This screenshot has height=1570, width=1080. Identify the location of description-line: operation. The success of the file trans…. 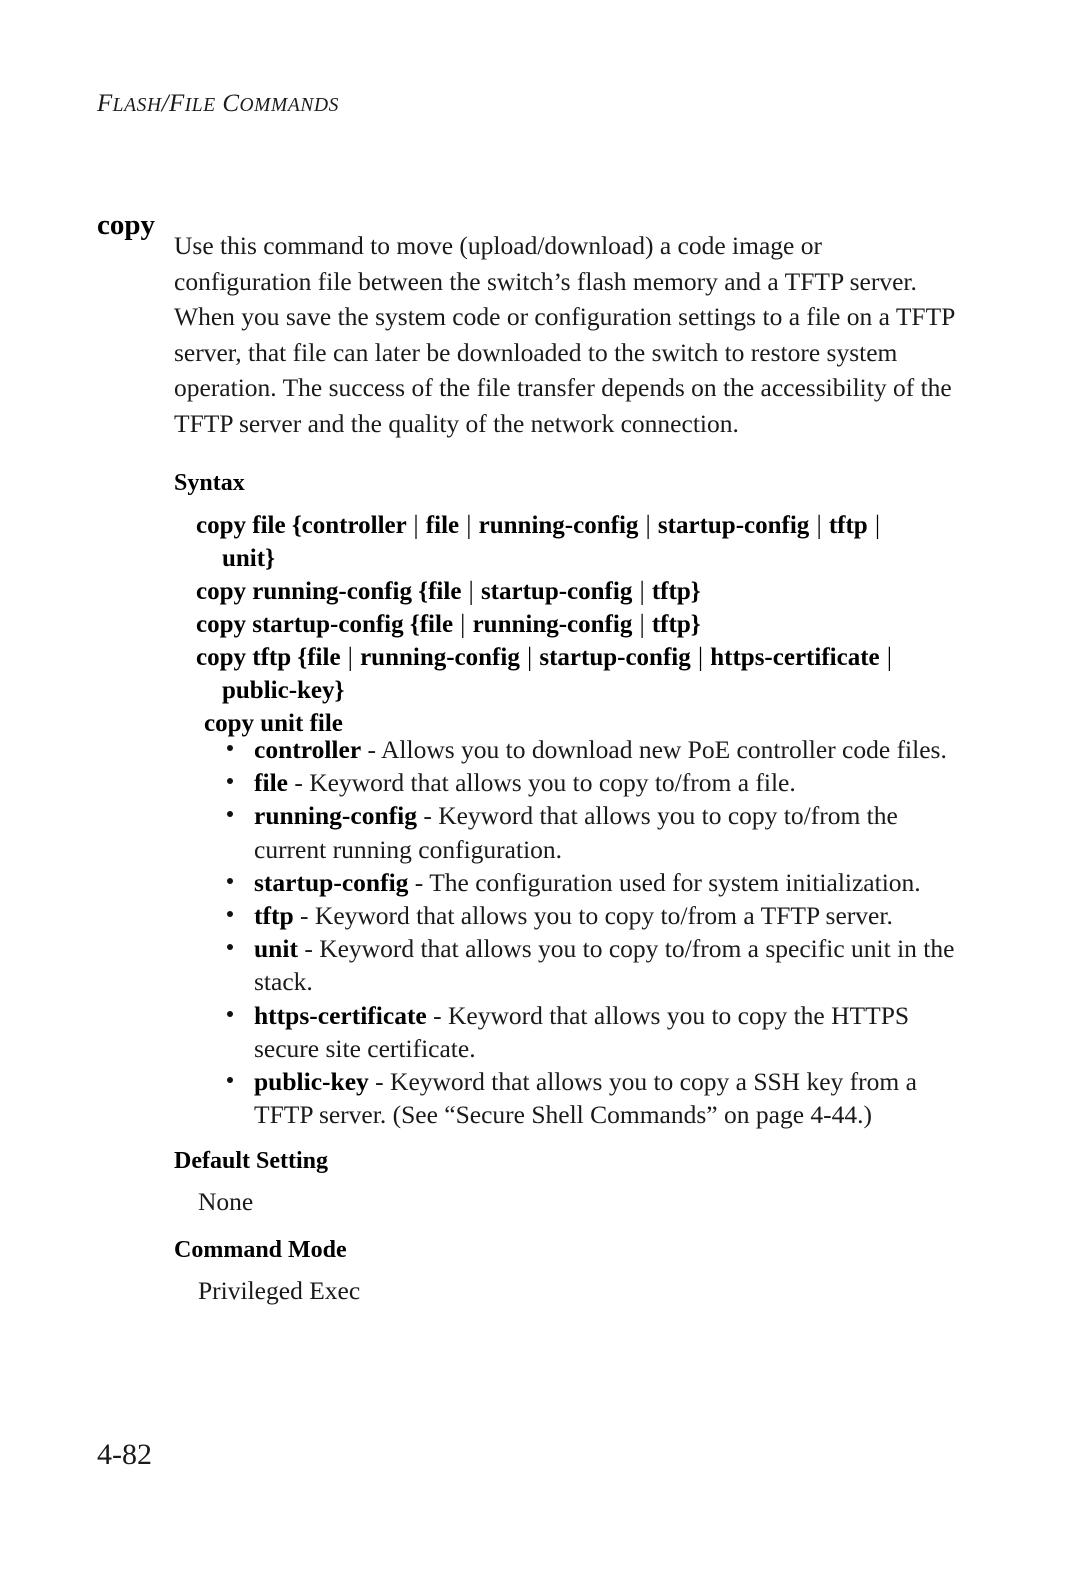
(563, 388).